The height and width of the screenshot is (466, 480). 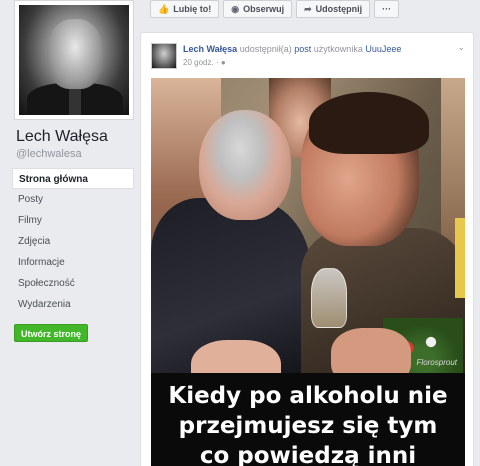 What do you see at coordinates (308, 396) in the screenshot?
I see `caption-line: Kiedy po alkoholu nie` at bounding box center [308, 396].